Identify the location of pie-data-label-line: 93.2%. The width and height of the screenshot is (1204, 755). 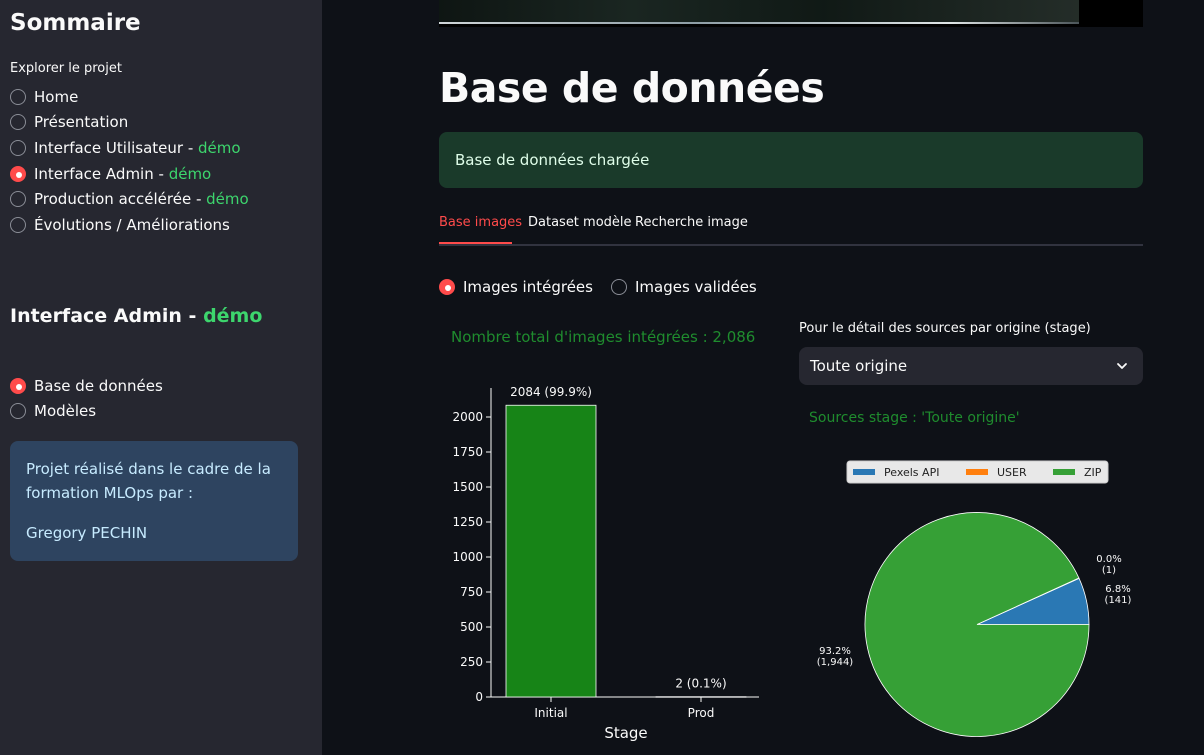
(835, 651).